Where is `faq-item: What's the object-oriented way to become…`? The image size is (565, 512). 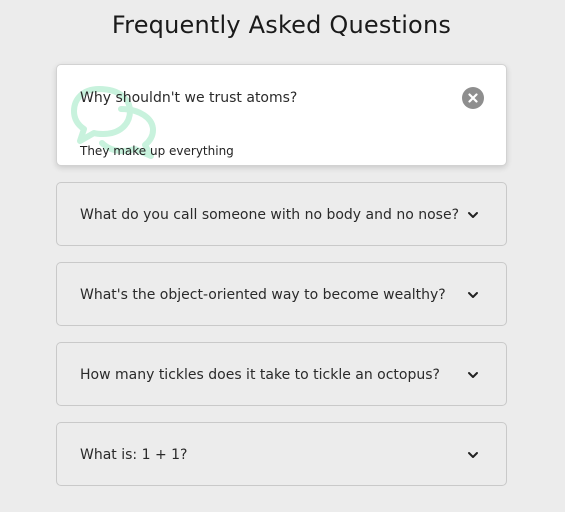 faq-item: What's the object-oriented way to become… is located at coordinates (281, 294).